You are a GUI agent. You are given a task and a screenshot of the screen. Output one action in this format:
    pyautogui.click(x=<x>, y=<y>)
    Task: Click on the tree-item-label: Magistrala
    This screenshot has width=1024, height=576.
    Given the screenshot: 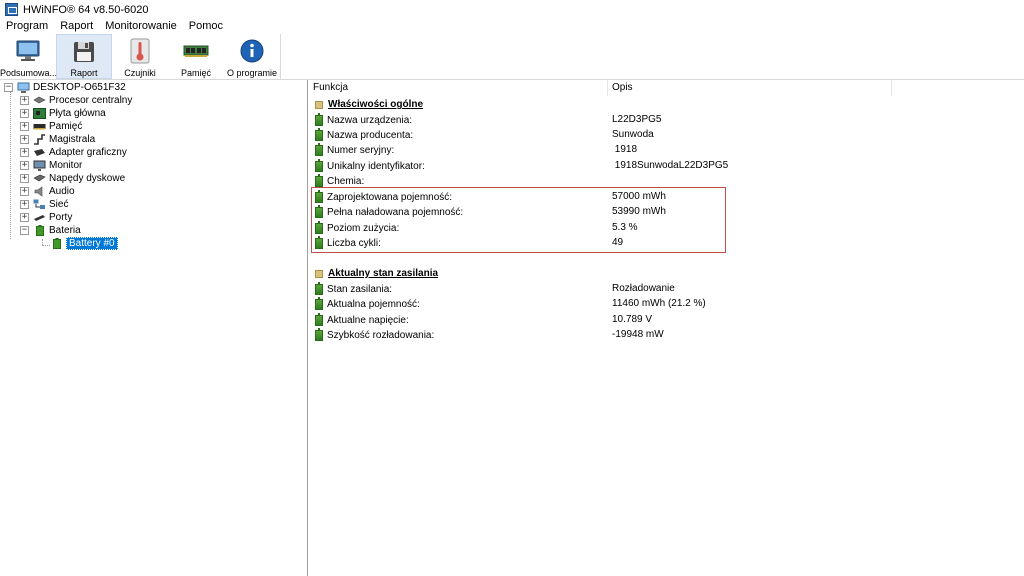 What is the action you would take?
    pyautogui.click(x=72, y=139)
    